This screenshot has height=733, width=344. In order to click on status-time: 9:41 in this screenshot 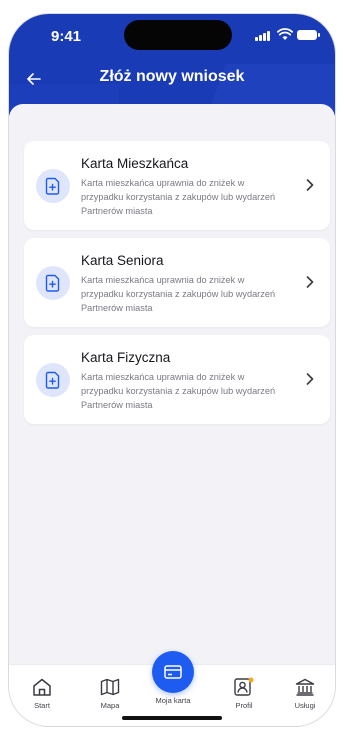, I will do `click(66, 36)`.